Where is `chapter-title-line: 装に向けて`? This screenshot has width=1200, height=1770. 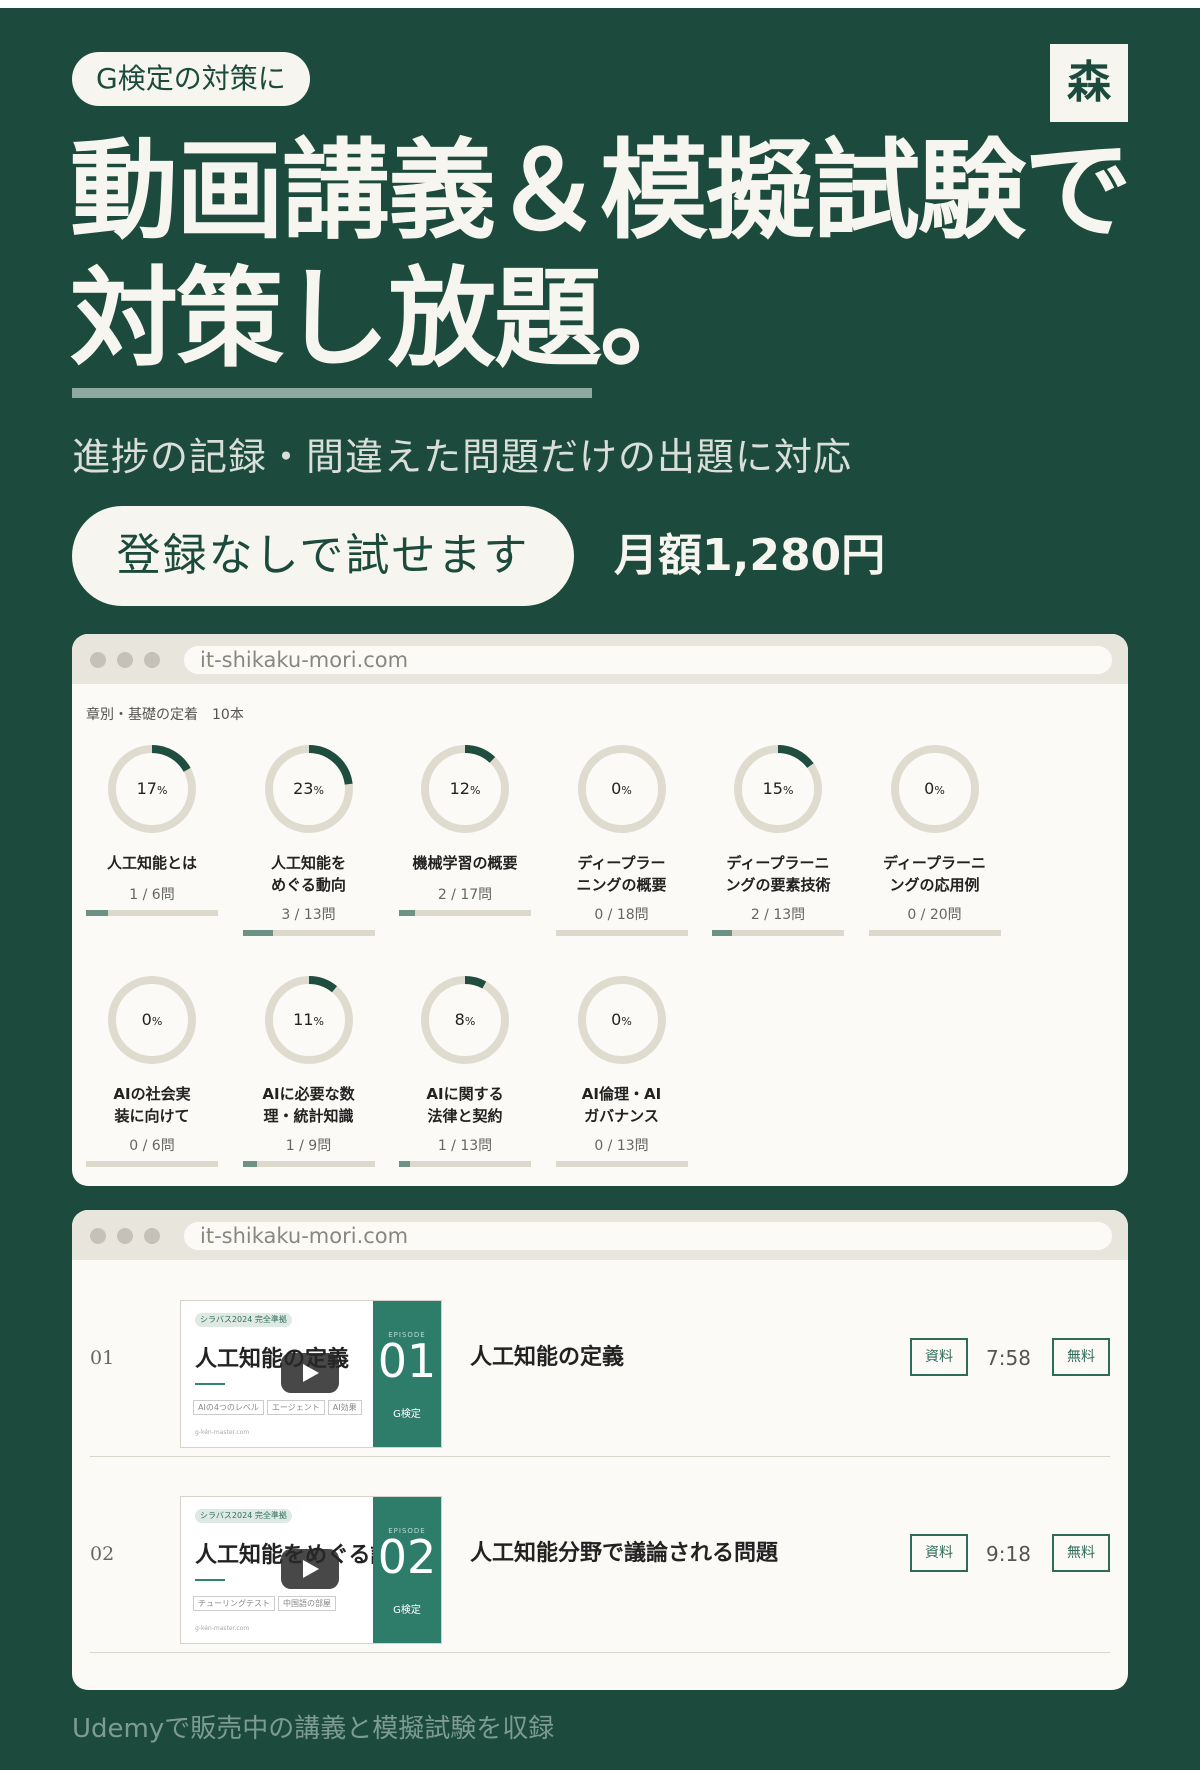 chapter-title-line: 装に向けて is located at coordinates (152, 1116).